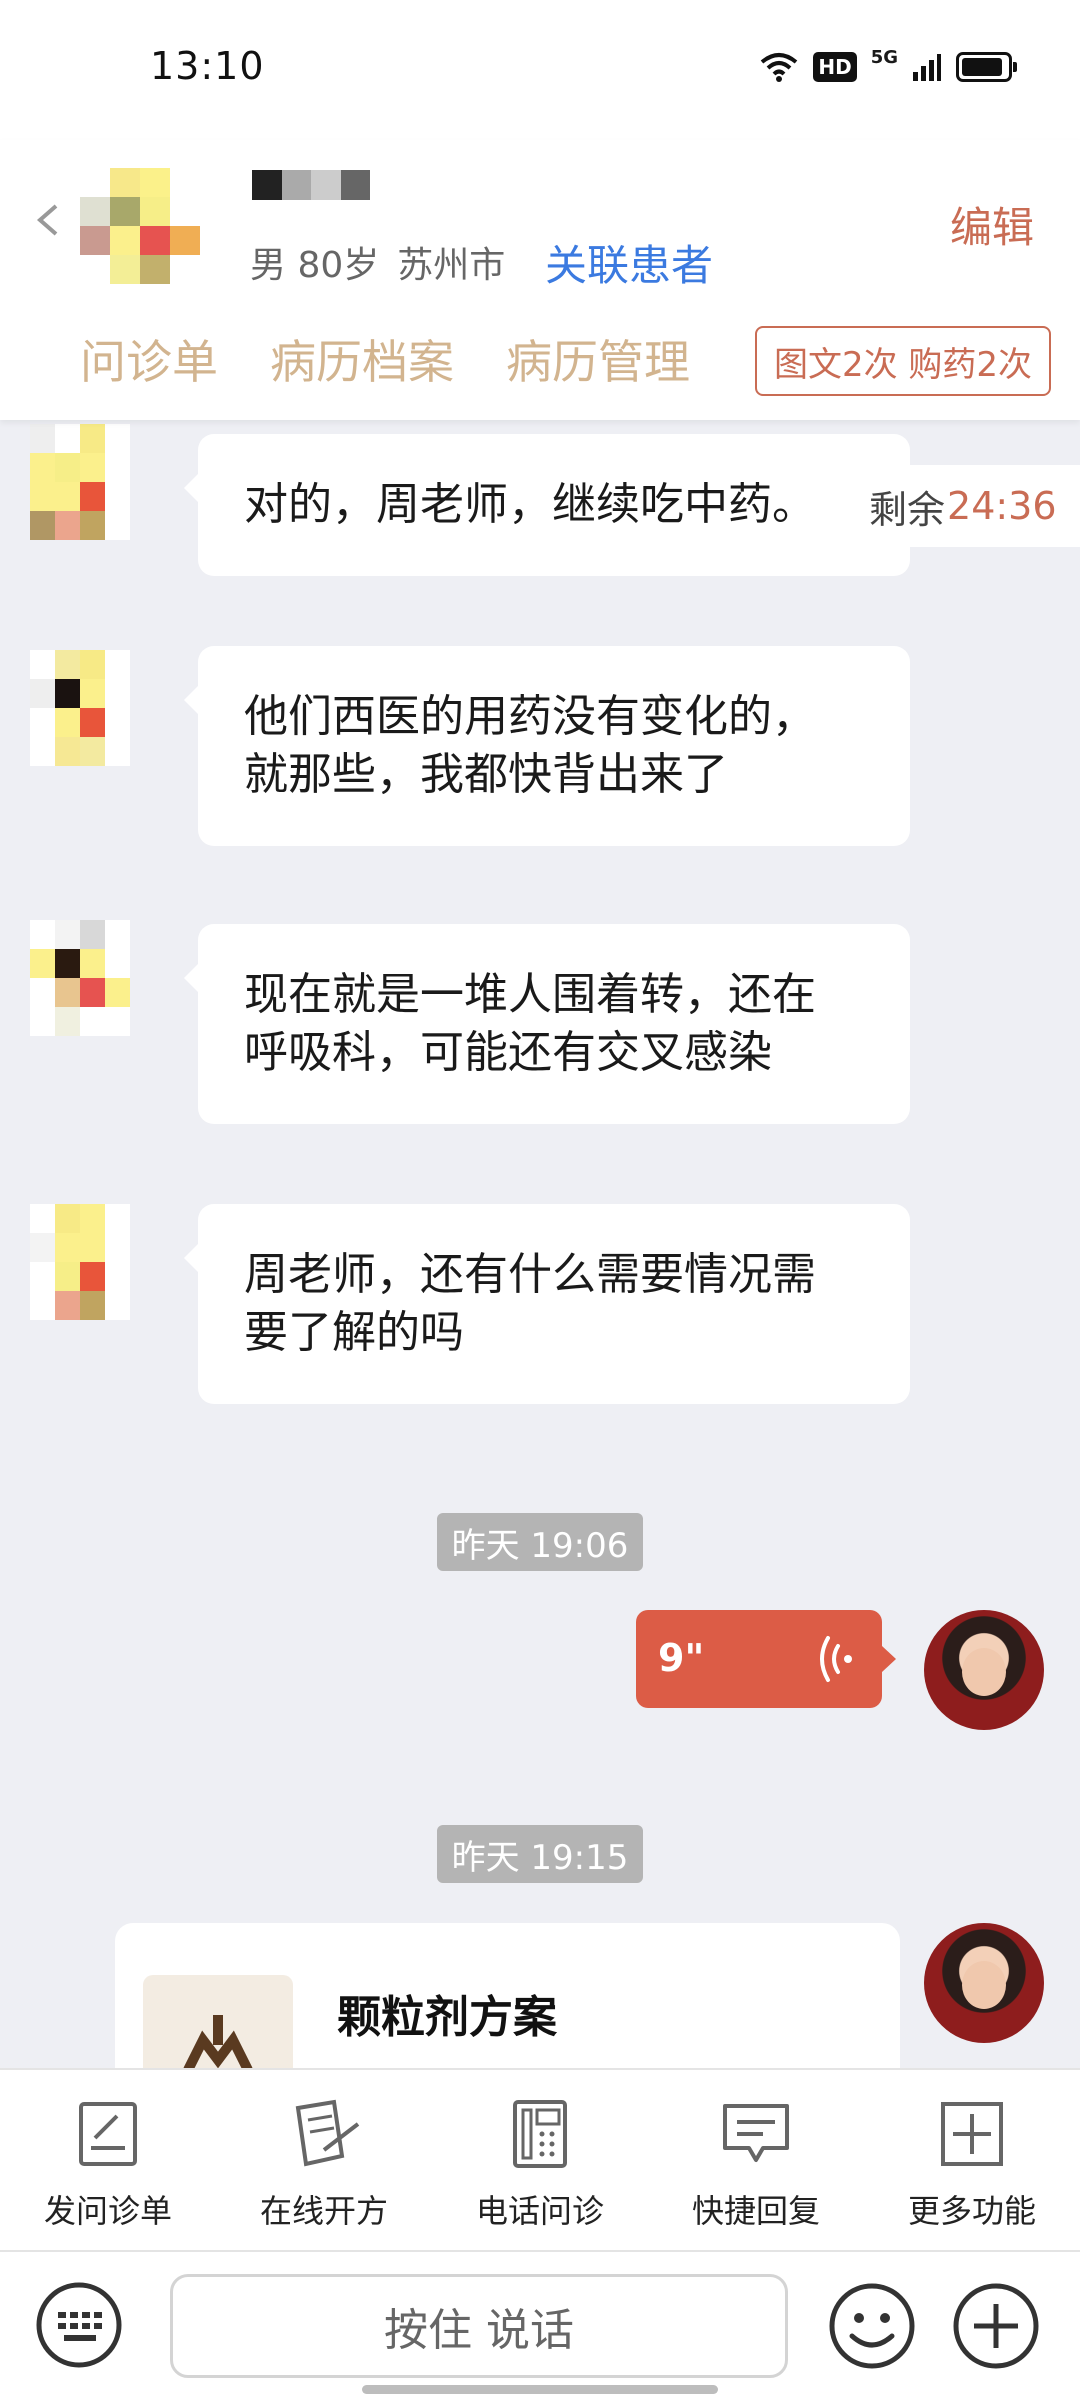 The image size is (1080, 2400). What do you see at coordinates (530, 504) in the screenshot?
I see `message-line: 对的，周老师，继续吃中药。` at bounding box center [530, 504].